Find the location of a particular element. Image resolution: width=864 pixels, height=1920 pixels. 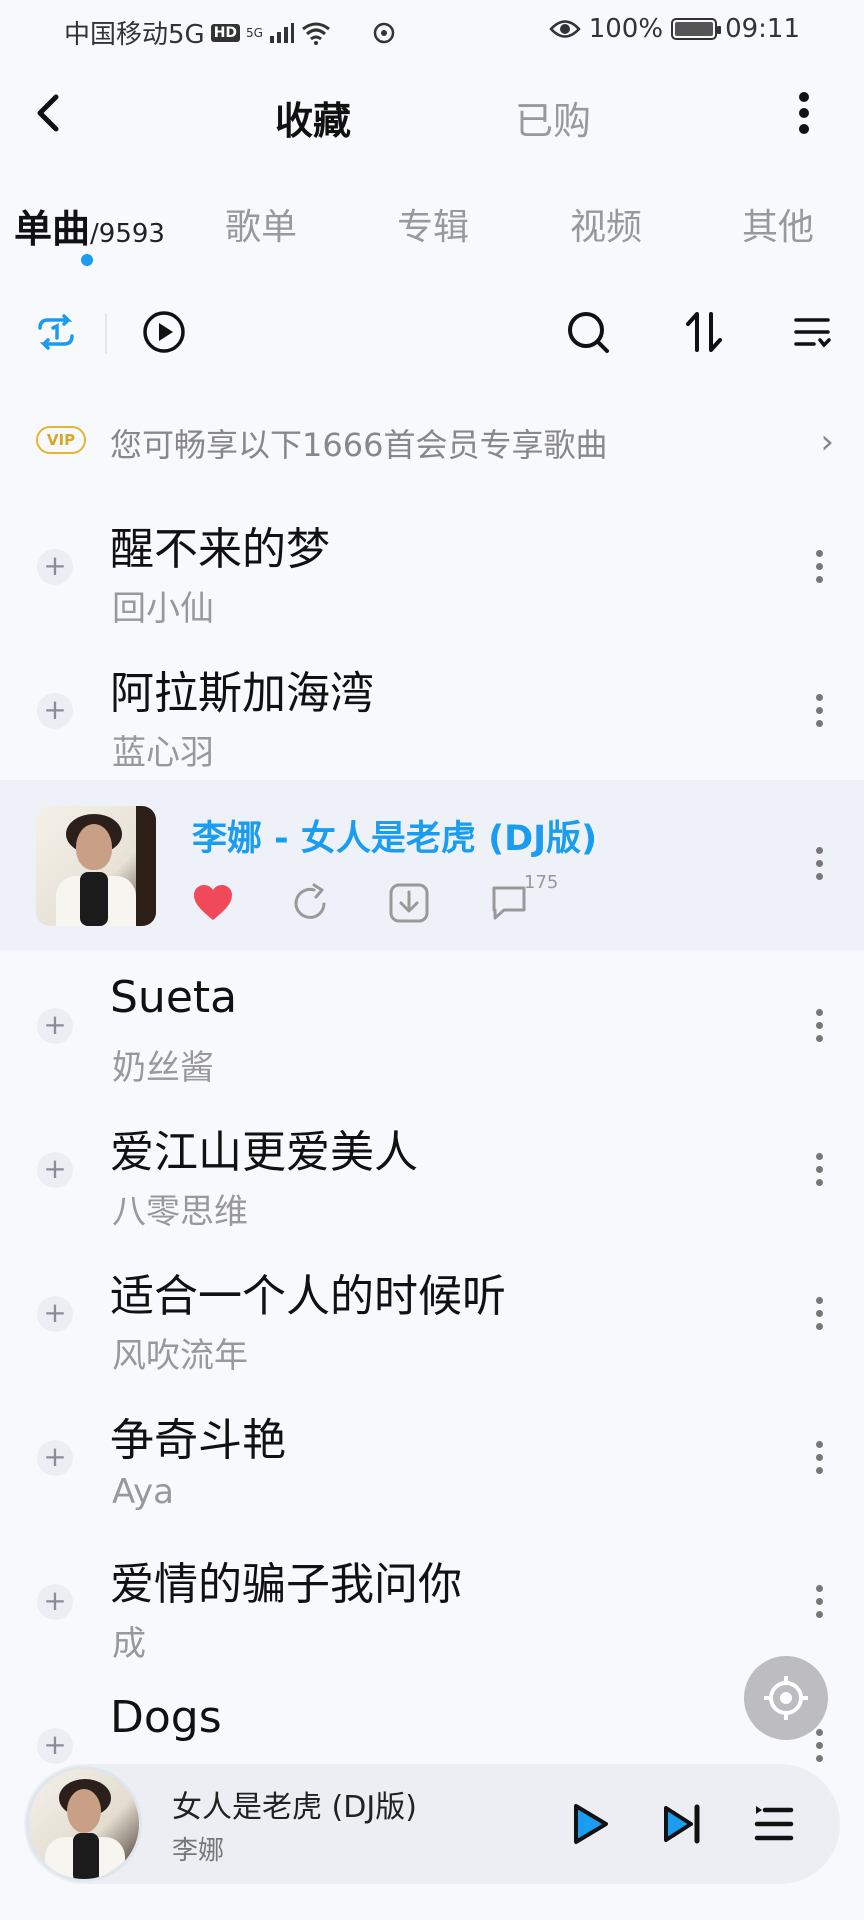

category-tabs: 单曲/9593 歌单 专辑 视频 其他 is located at coordinates (432, 230).